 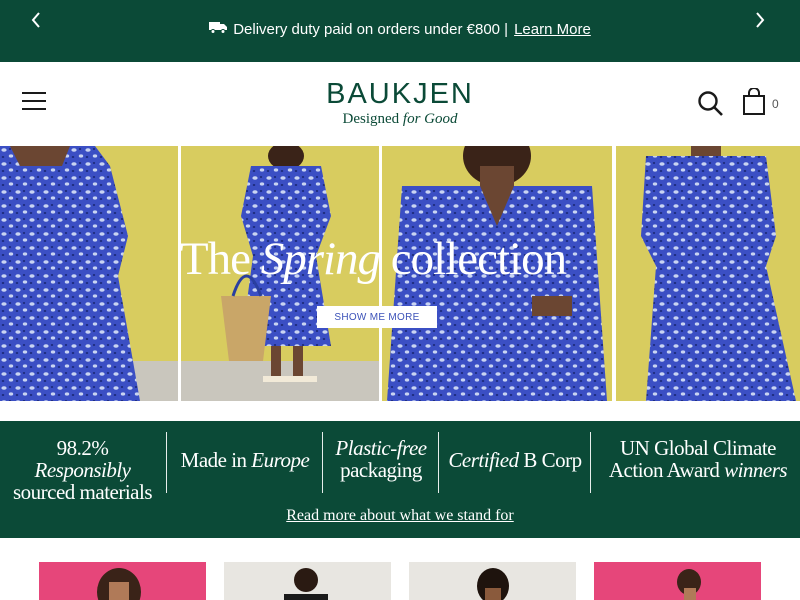 What do you see at coordinates (218, 29) in the screenshot?
I see `truck-icon` at bounding box center [218, 29].